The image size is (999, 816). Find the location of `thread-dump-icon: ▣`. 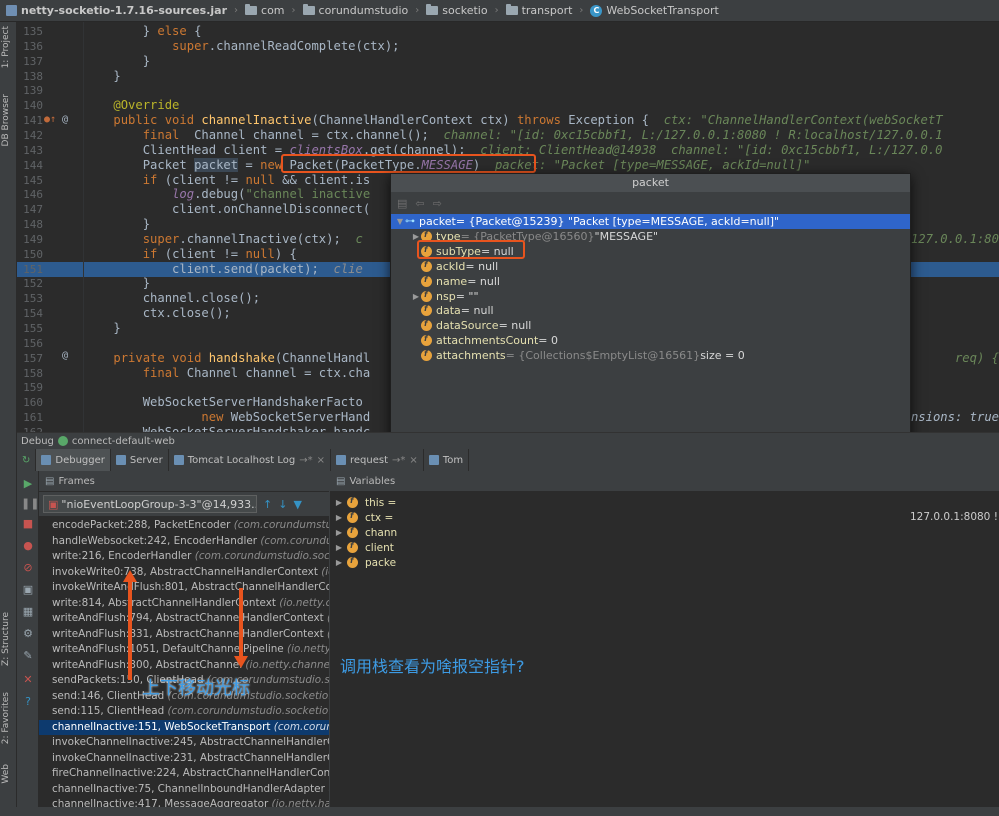

thread-dump-icon: ▣ is located at coordinates (28, 590).